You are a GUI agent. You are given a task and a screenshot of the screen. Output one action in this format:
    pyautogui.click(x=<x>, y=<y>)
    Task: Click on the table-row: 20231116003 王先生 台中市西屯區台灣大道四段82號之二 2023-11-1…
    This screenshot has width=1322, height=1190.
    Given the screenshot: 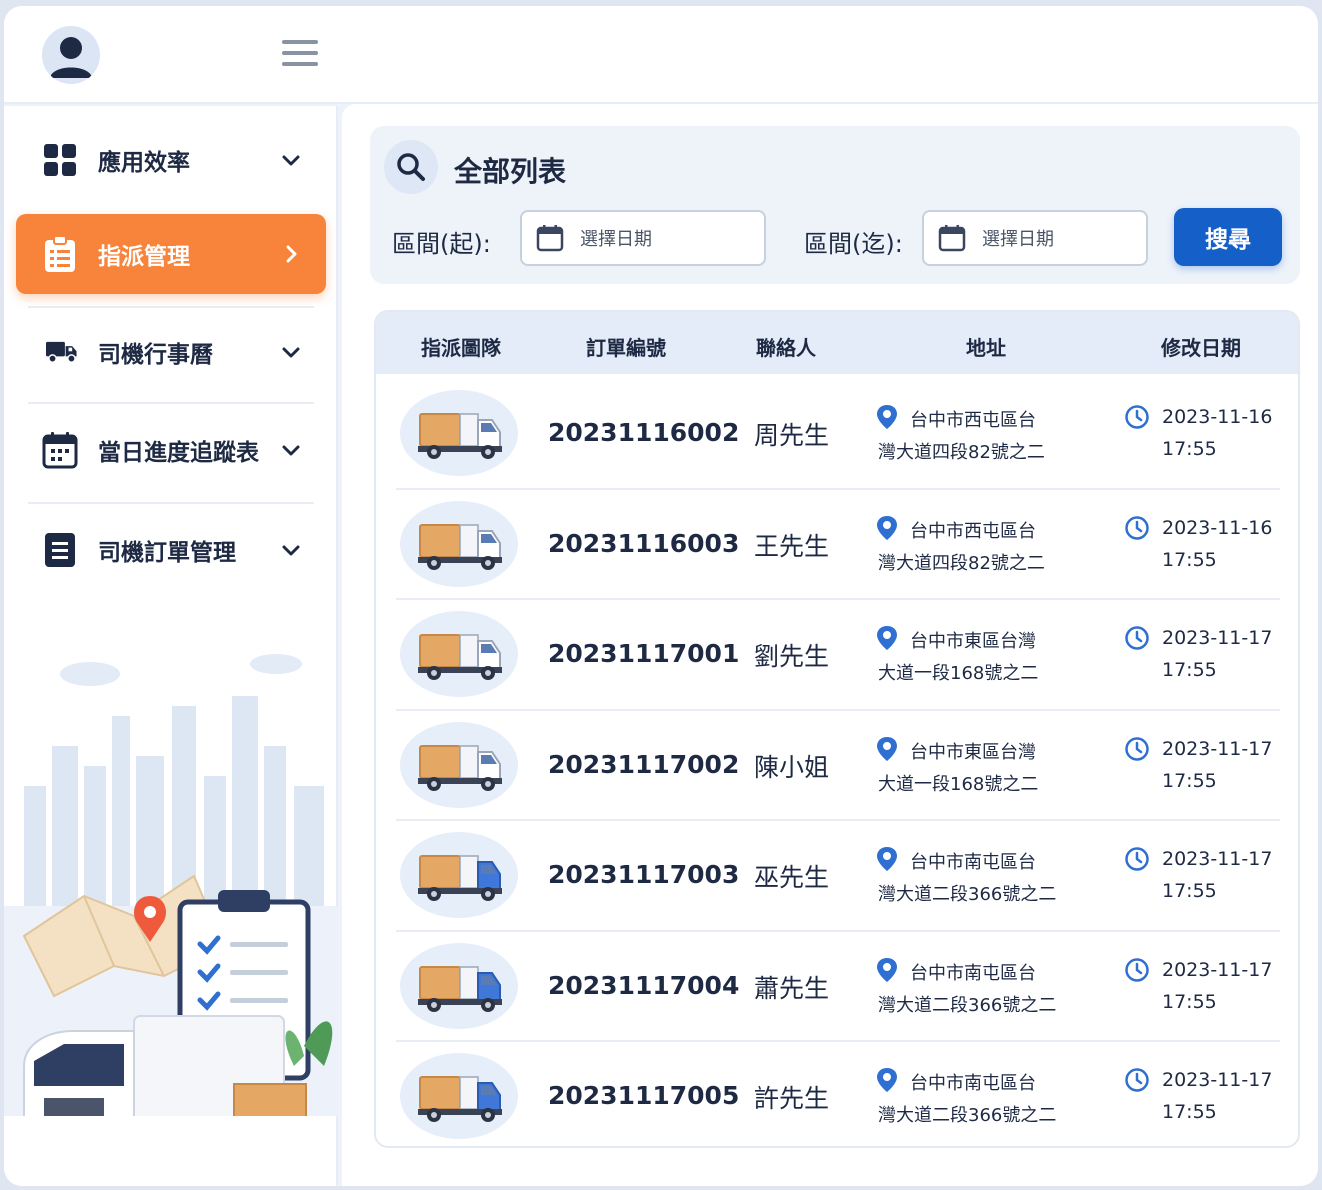 What is the action you would take?
    pyautogui.click(x=838, y=544)
    